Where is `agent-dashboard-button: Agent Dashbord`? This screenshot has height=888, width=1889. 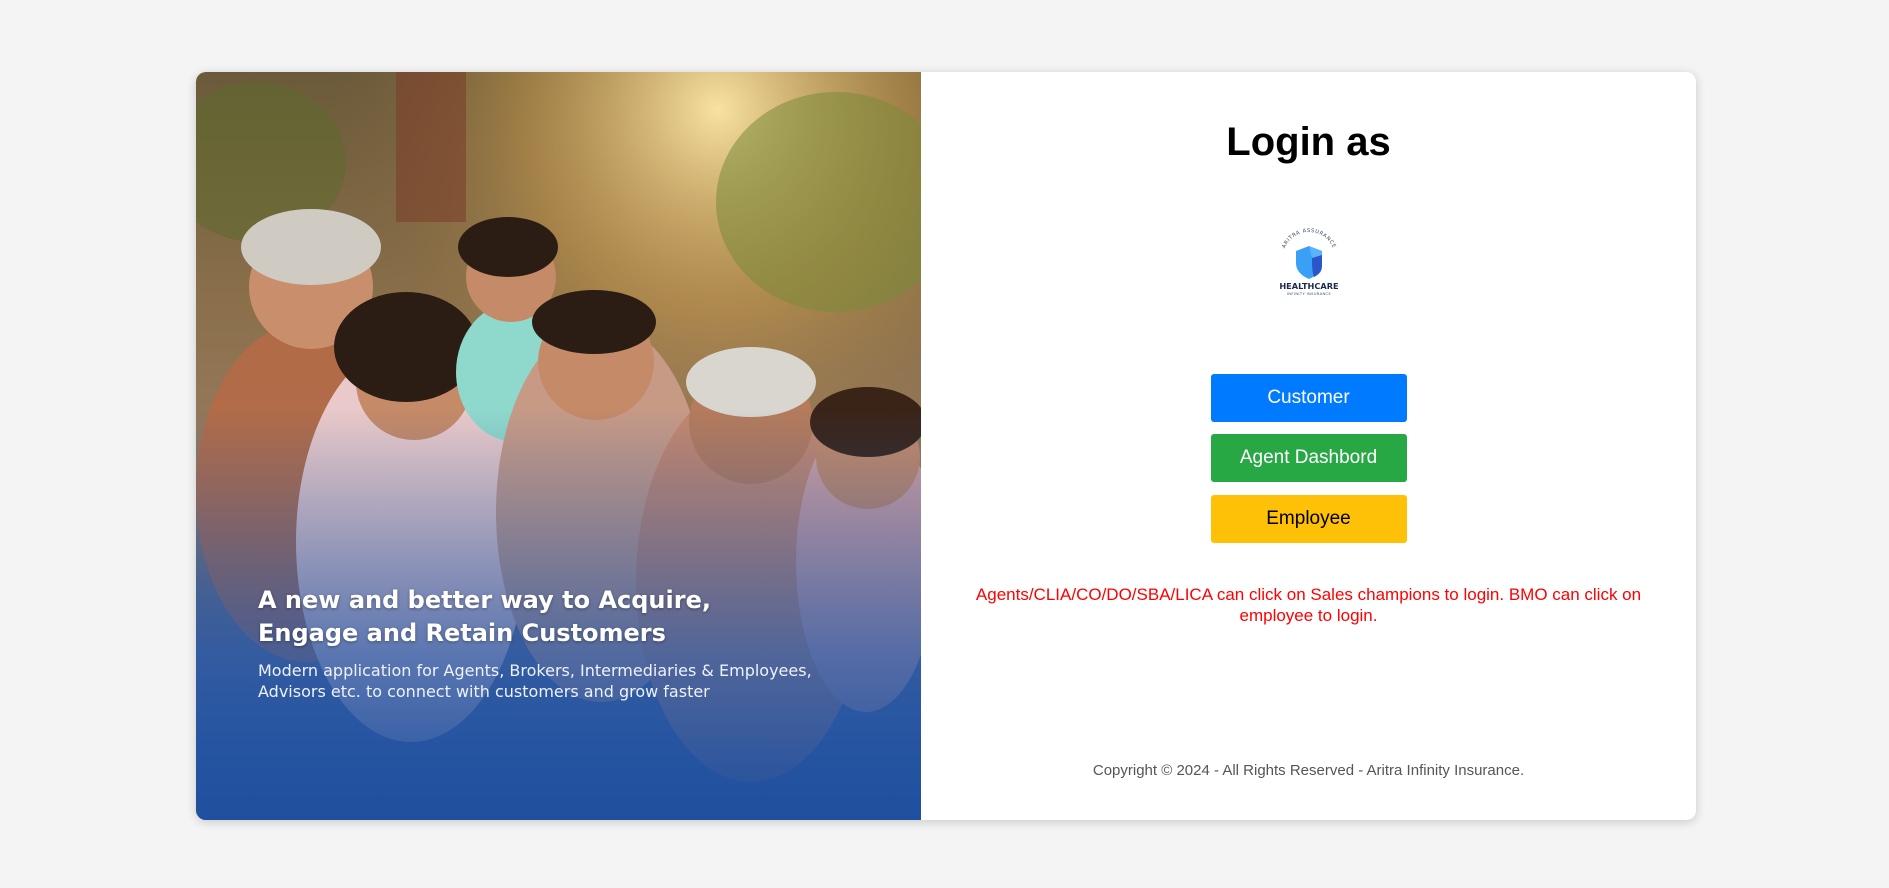 agent-dashboard-button: Agent Dashbord is located at coordinates (1308, 458).